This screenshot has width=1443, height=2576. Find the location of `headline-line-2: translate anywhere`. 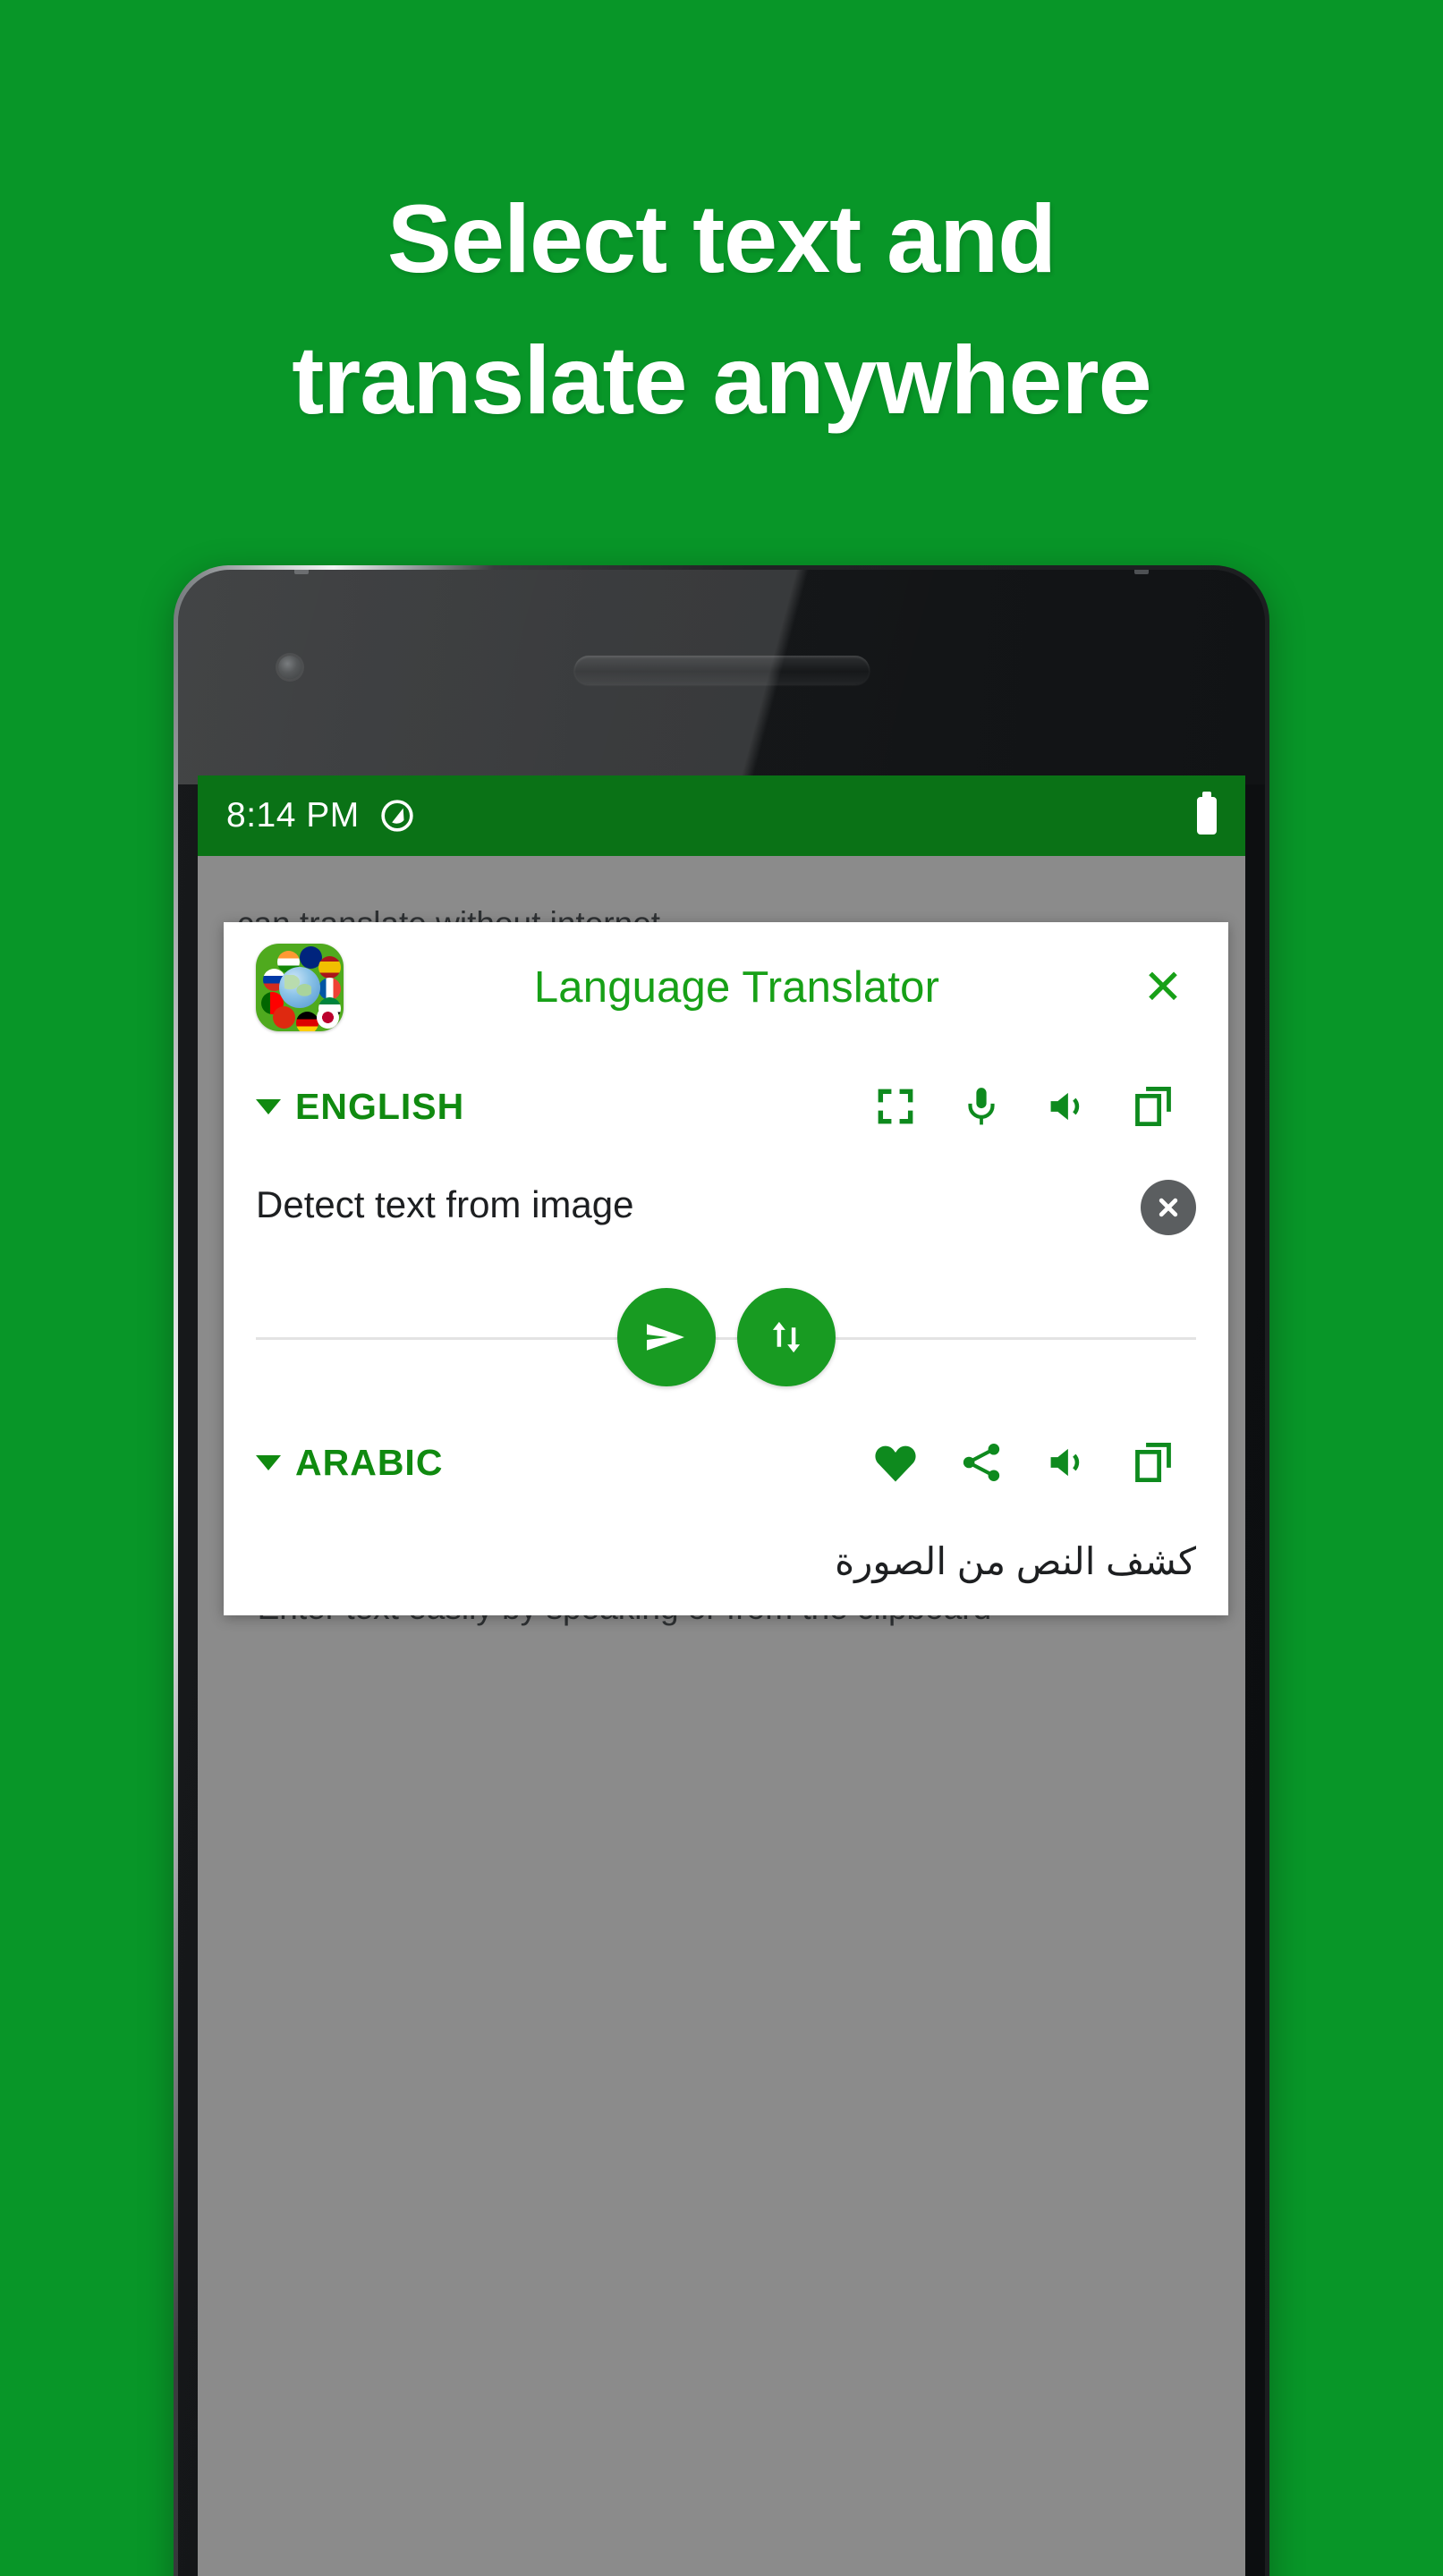

headline-line-2: translate anywhere is located at coordinates (721, 379).